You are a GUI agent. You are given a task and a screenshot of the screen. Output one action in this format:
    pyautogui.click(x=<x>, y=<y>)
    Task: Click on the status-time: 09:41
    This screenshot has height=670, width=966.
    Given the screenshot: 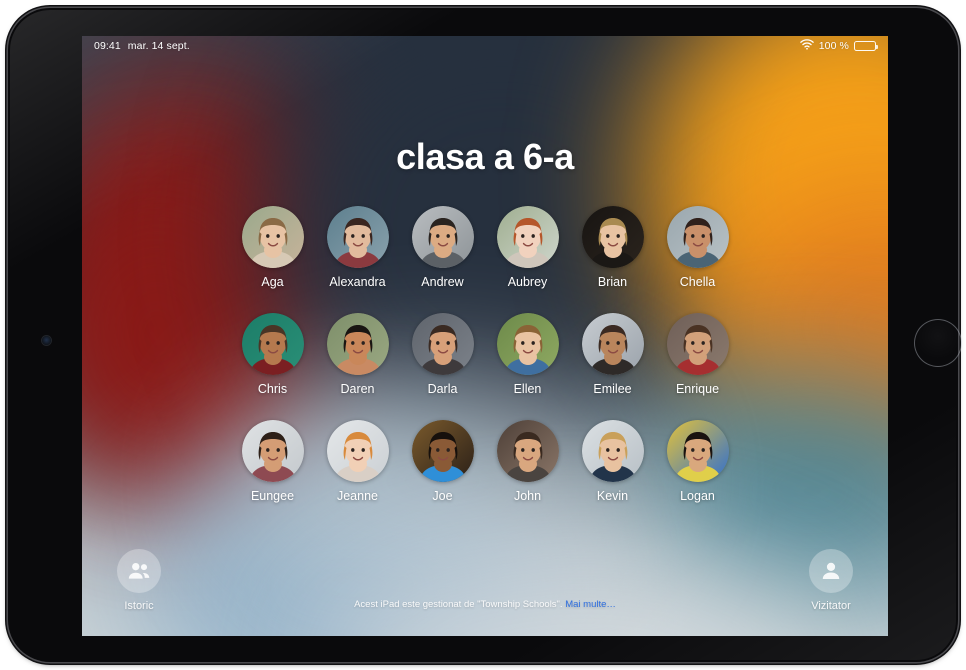 What is the action you would take?
    pyautogui.click(x=107, y=46)
    